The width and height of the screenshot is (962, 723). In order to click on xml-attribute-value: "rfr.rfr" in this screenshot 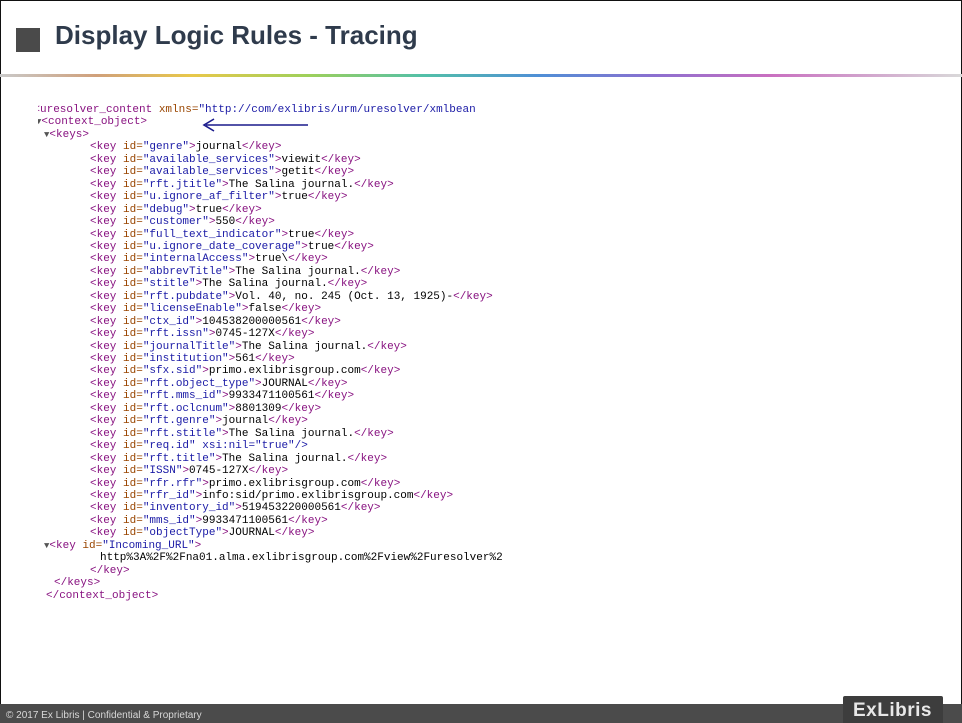, I will do `click(172, 483)`.